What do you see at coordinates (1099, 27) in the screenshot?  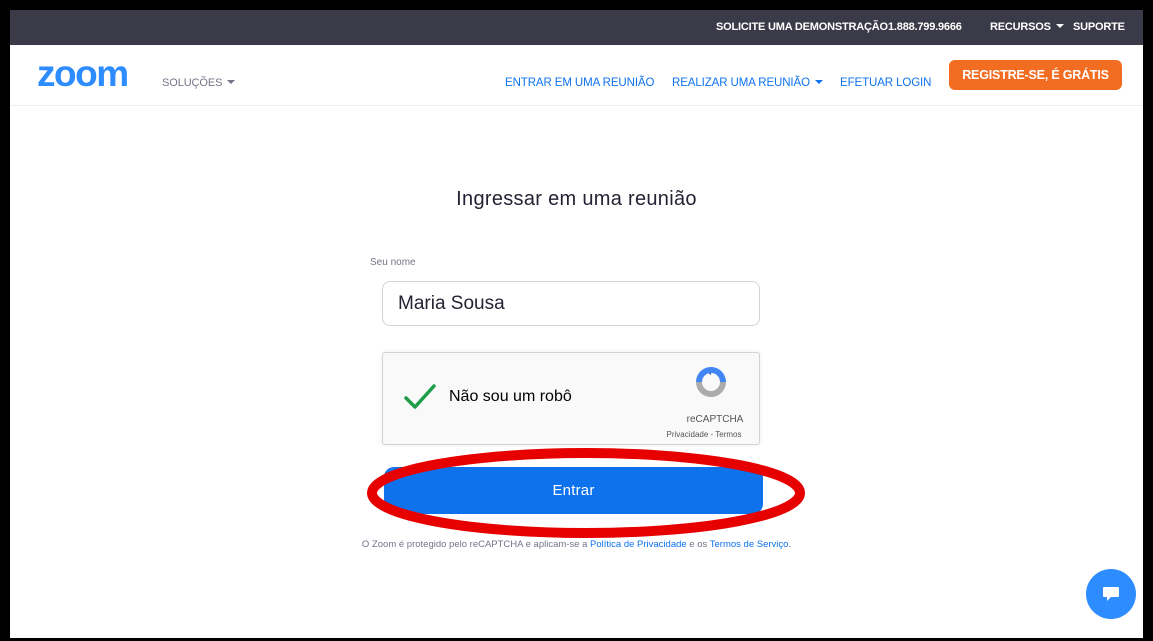 I see `support-link: SUPORTE` at bounding box center [1099, 27].